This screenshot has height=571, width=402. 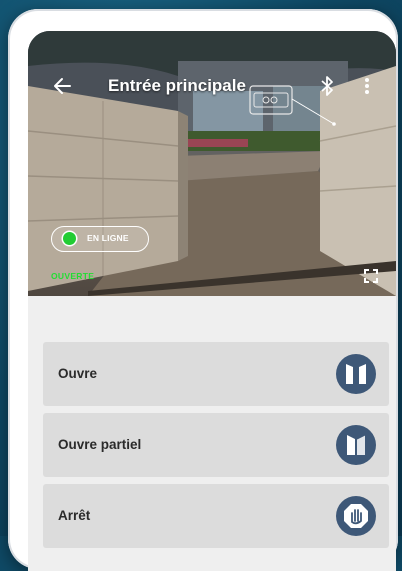 What do you see at coordinates (78, 373) in the screenshot?
I see `open-command-label: Ouvre` at bounding box center [78, 373].